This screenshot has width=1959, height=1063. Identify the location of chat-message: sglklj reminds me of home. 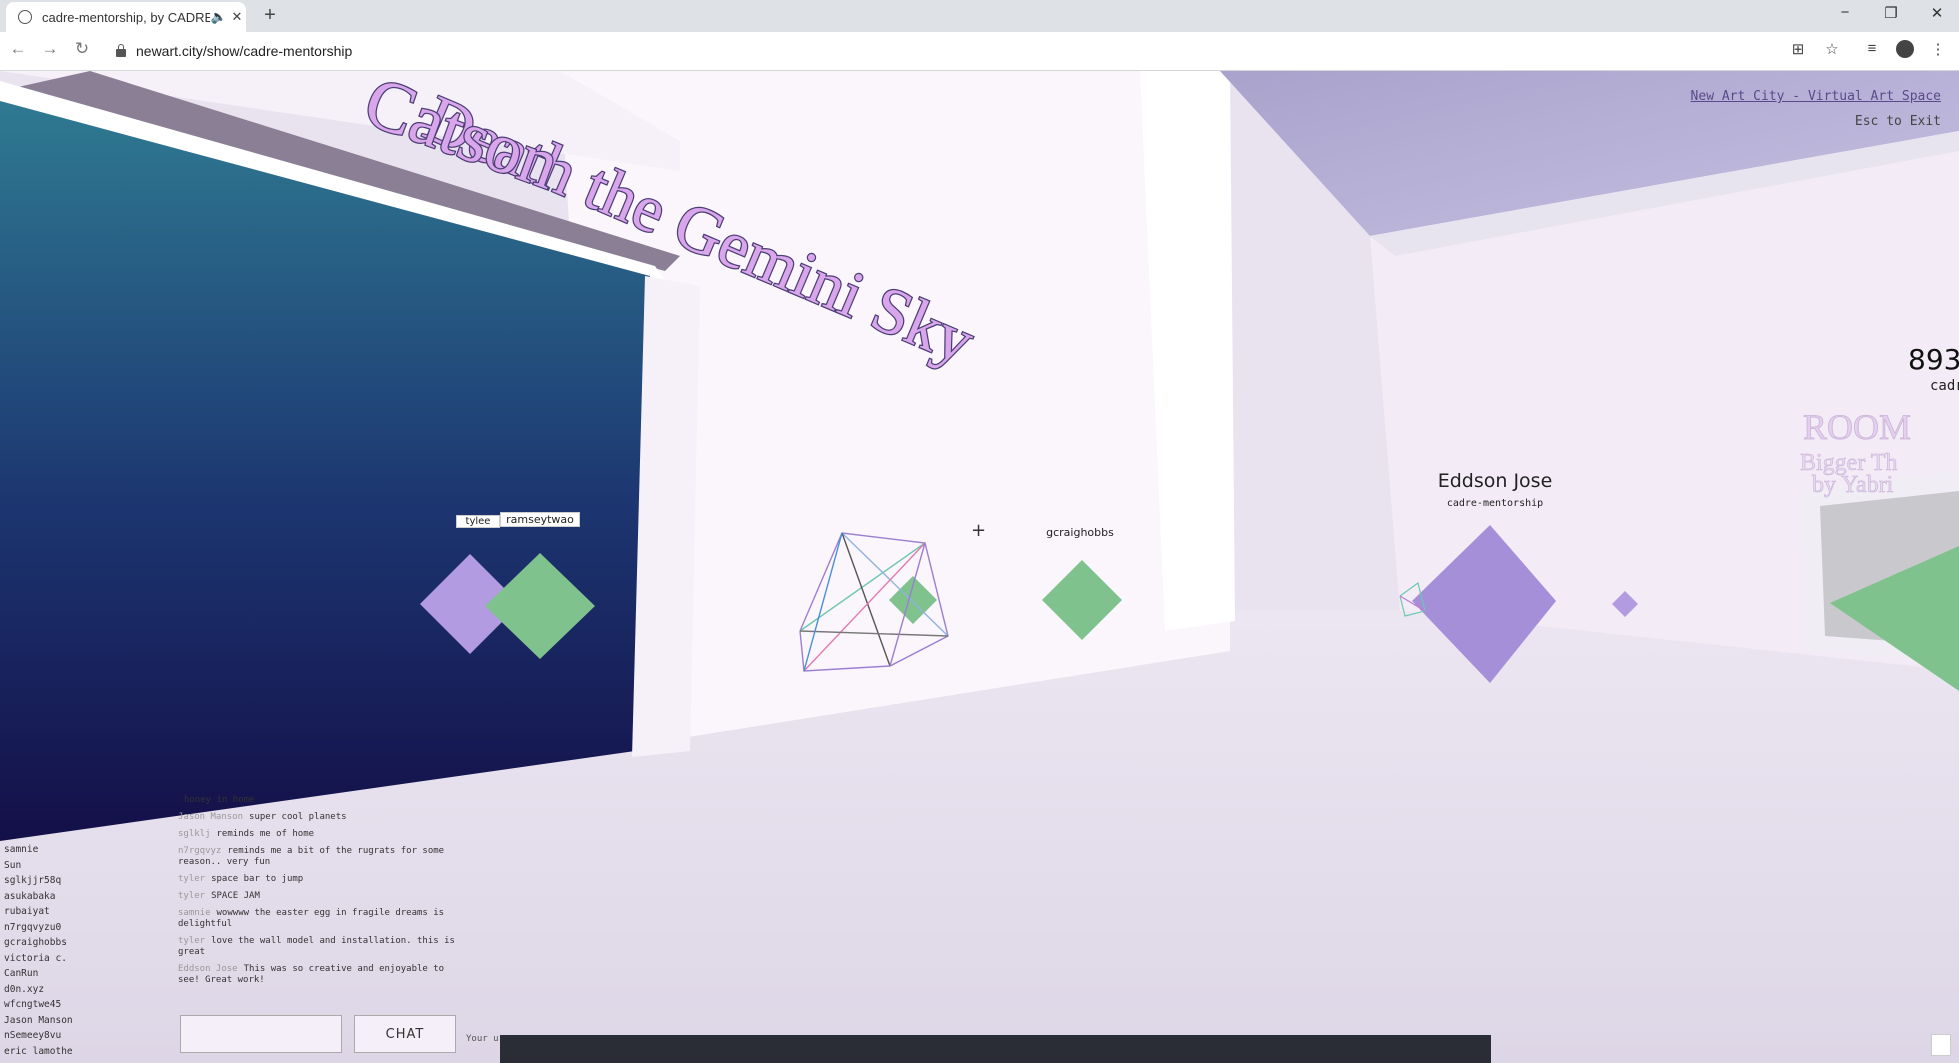
(246, 834).